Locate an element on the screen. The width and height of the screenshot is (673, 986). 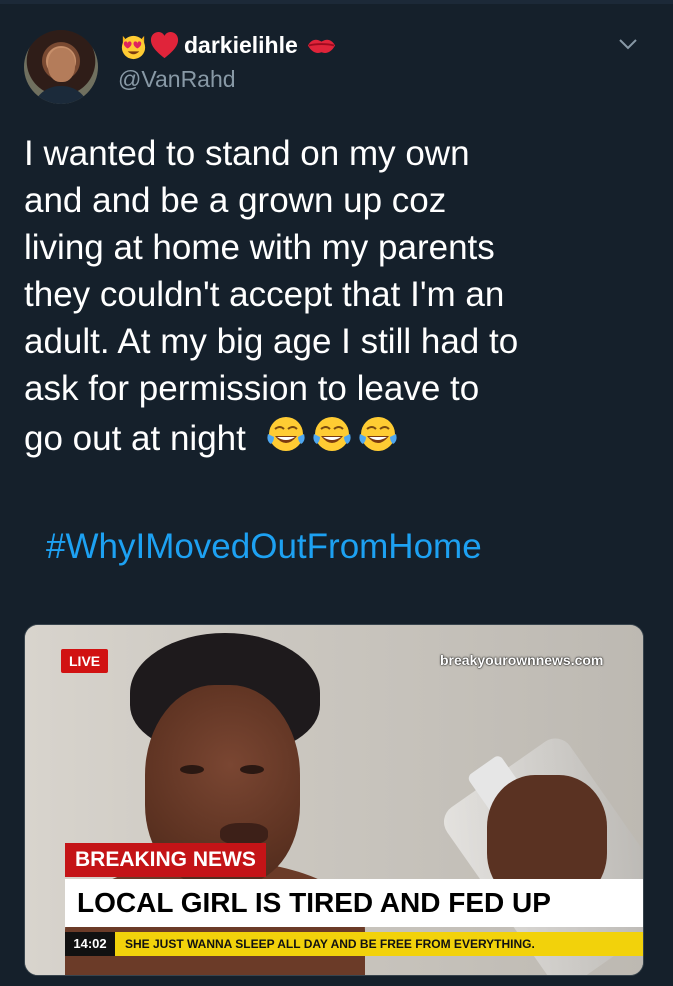
avatar is located at coordinates (61, 67).